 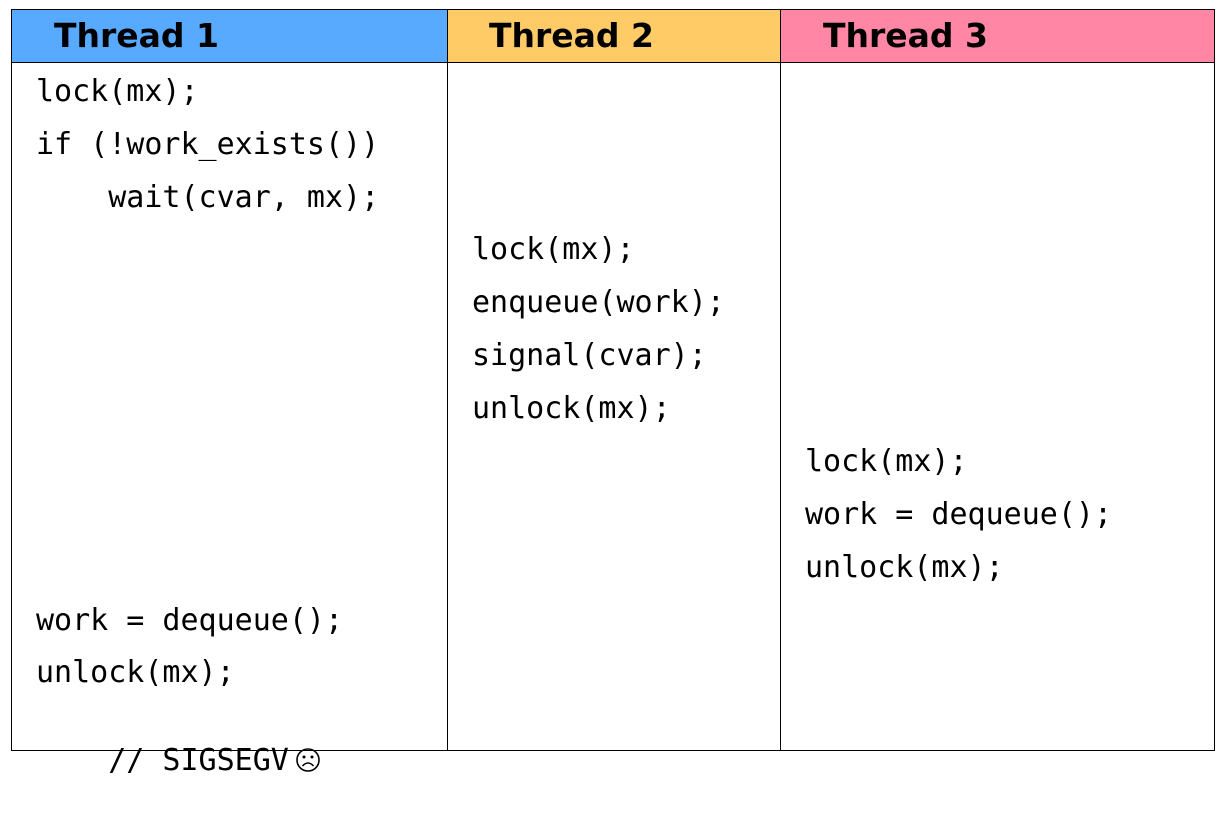 I want to click on thread-1-line-5: unlock(mx);, so click(x=135, y=672).